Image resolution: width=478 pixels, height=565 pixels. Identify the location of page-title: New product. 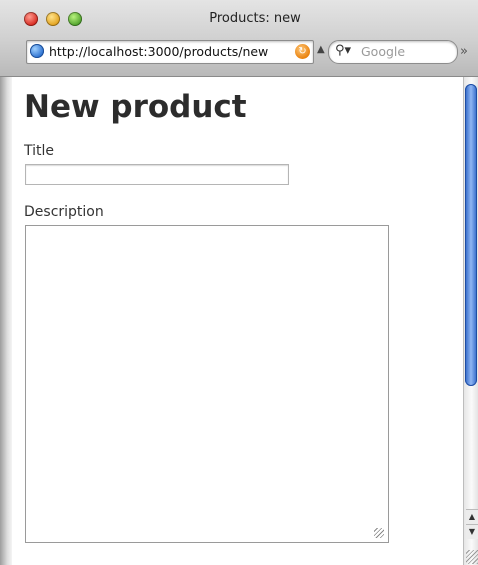
(135, 107).